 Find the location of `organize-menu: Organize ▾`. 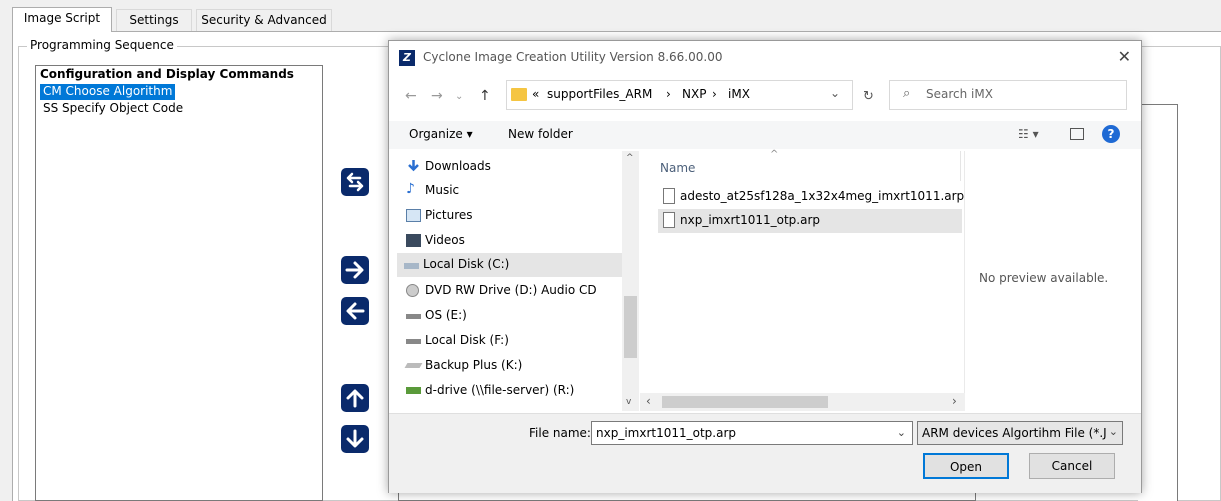

organize-menu: Organize ▾ is located at coordinates (441, 134).